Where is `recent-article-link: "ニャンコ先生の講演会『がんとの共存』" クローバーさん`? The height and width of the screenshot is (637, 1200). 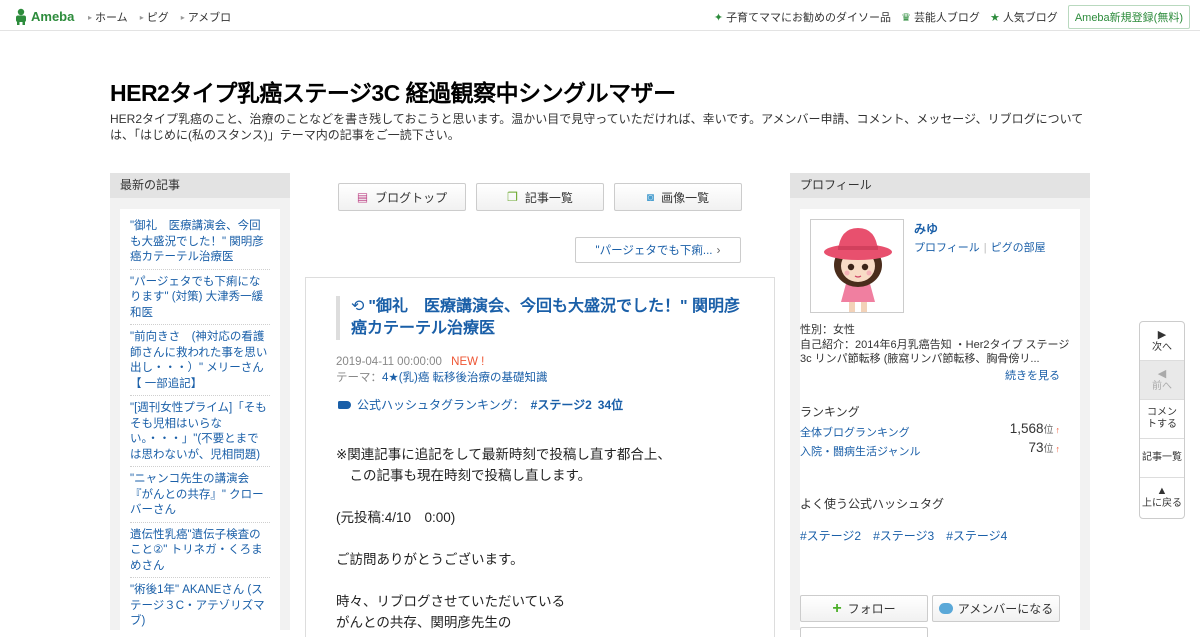 recent-article-link: "ニャンコ先生の講演会『がんとの共存』" クローバーさん is located at coordinates (200, 496).